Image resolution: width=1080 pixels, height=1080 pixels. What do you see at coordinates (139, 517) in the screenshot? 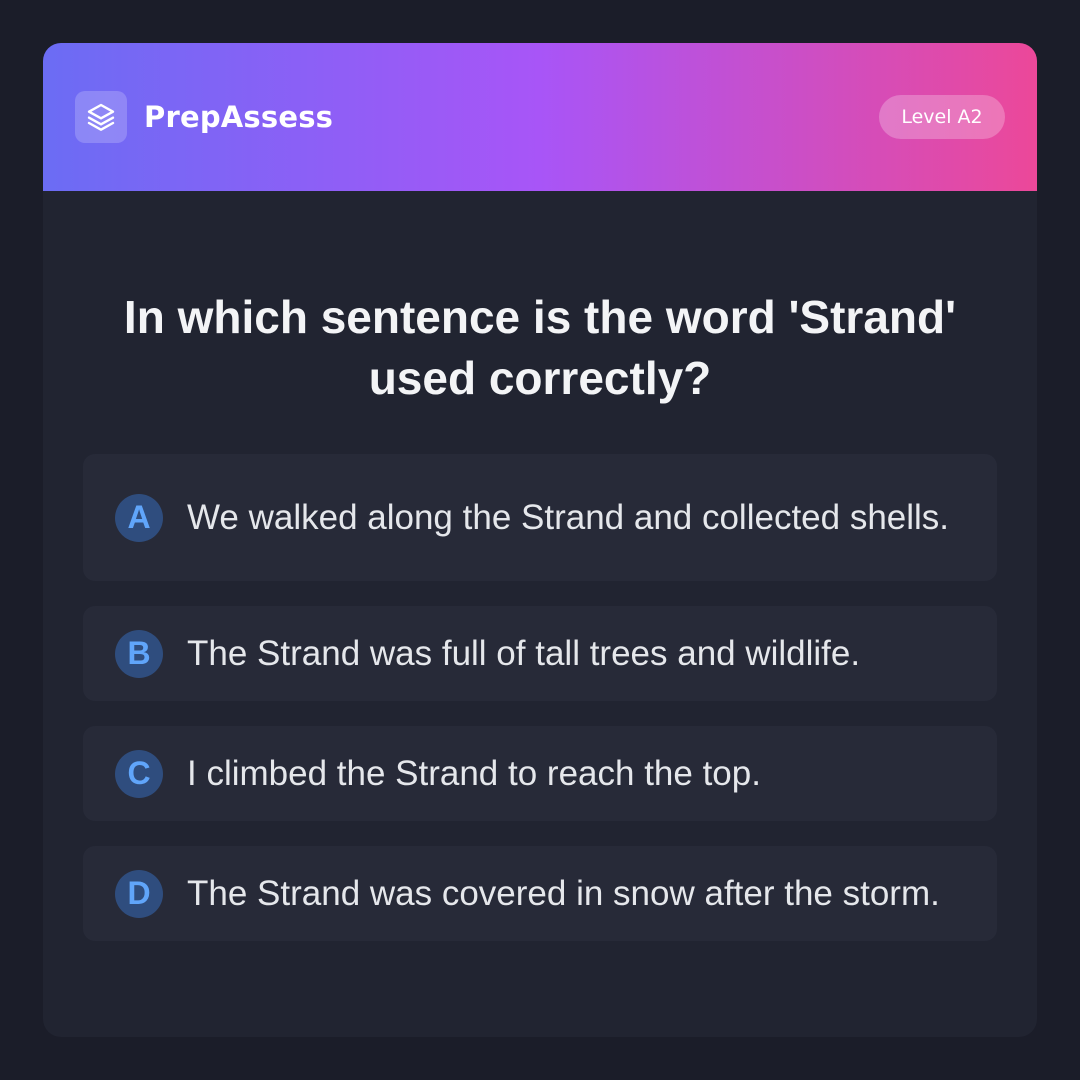
I see `option-letter: A` at bounding box center [139, 517].